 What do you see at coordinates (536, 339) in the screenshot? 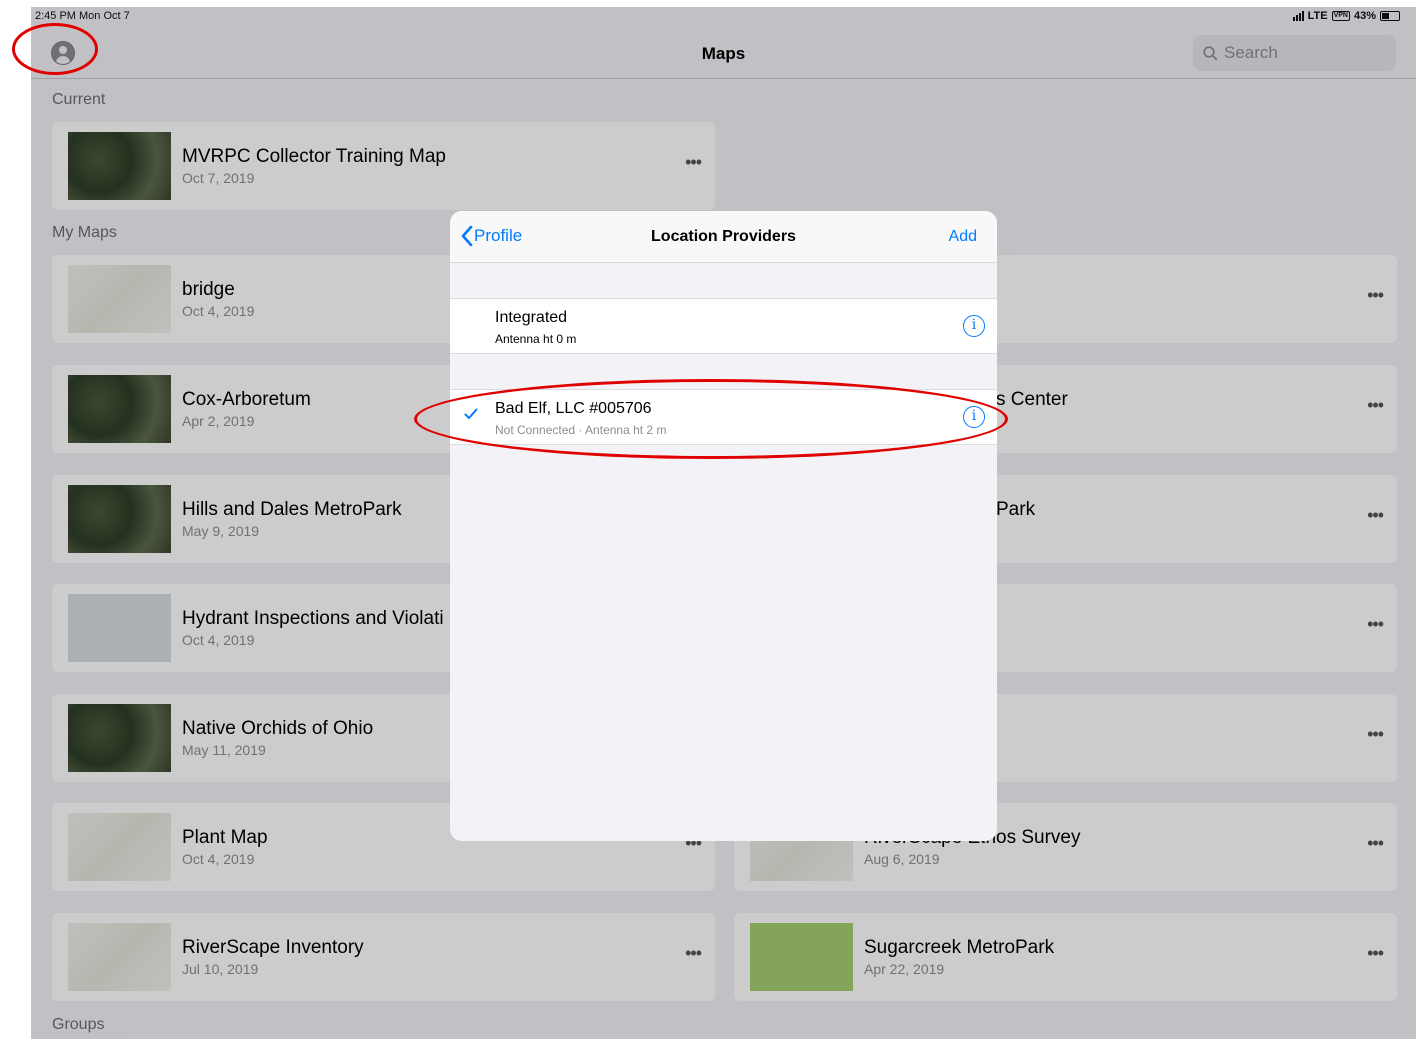
I see `provider-detail: Antenna ht 0 m` at bounding box center [536, 339].